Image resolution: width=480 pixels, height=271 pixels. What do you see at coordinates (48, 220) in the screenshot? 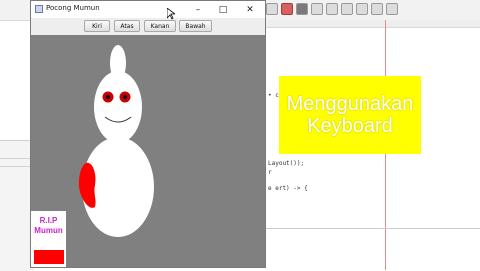
I see `rip-sign-title: R.I.P` at bounding box center [48, 220].